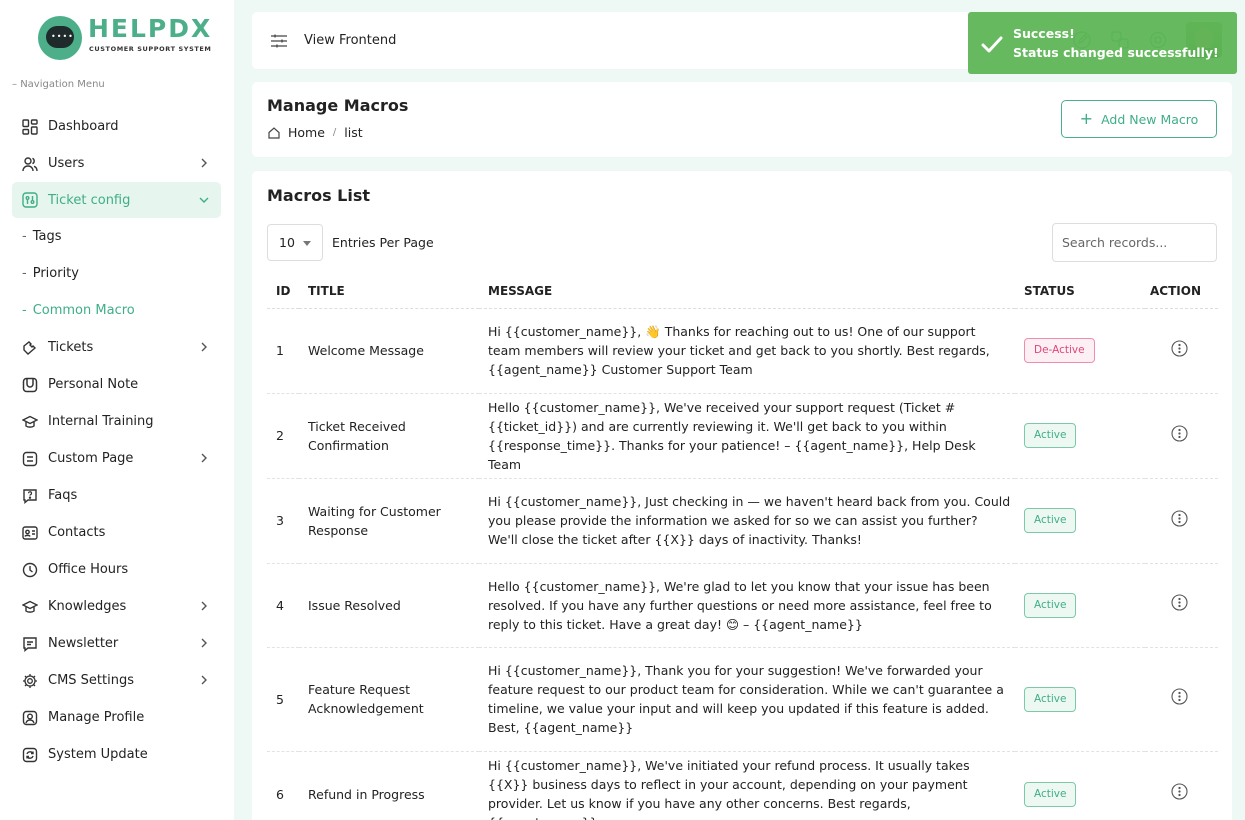 The width and height of the screenshot is (1245, 820). I want to click on entries-select: 10, so click(295, 242).